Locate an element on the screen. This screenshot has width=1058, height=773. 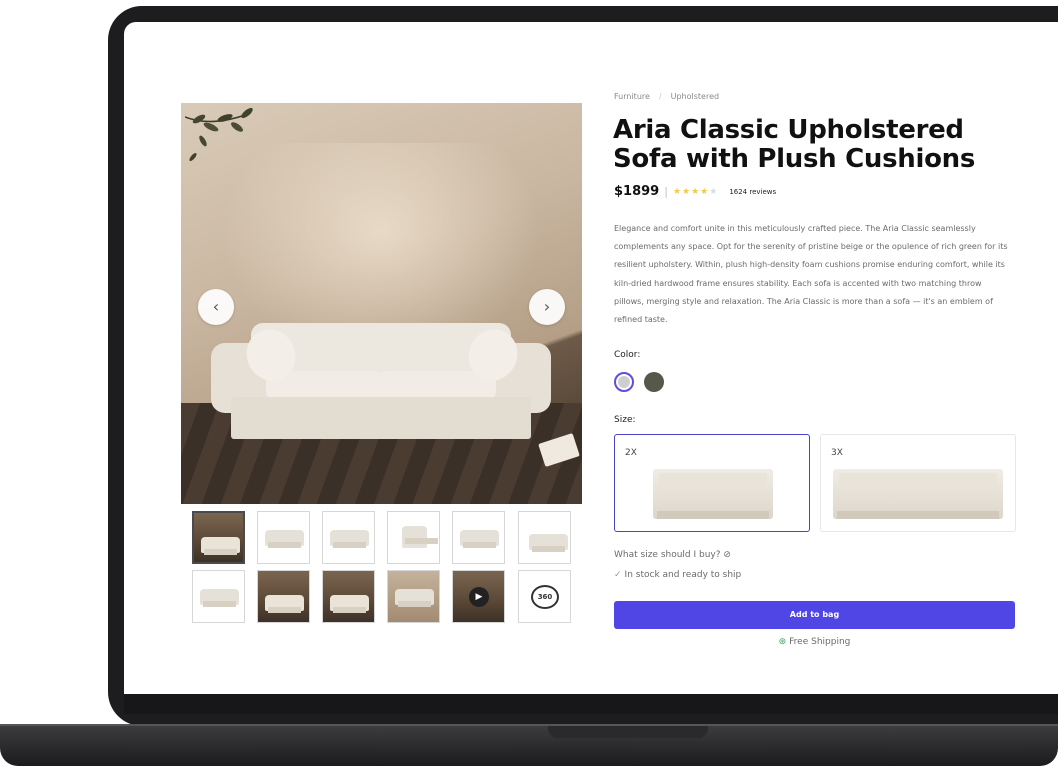
play-icon: ▶ is located at coordinates (479, 597).